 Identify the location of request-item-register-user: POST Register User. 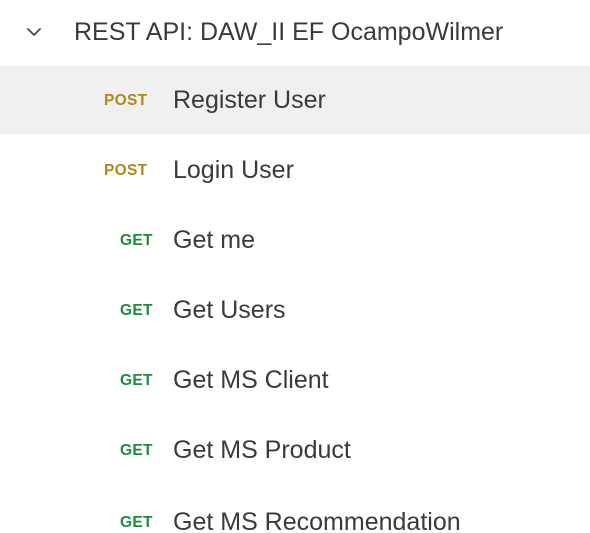
(295, 100).